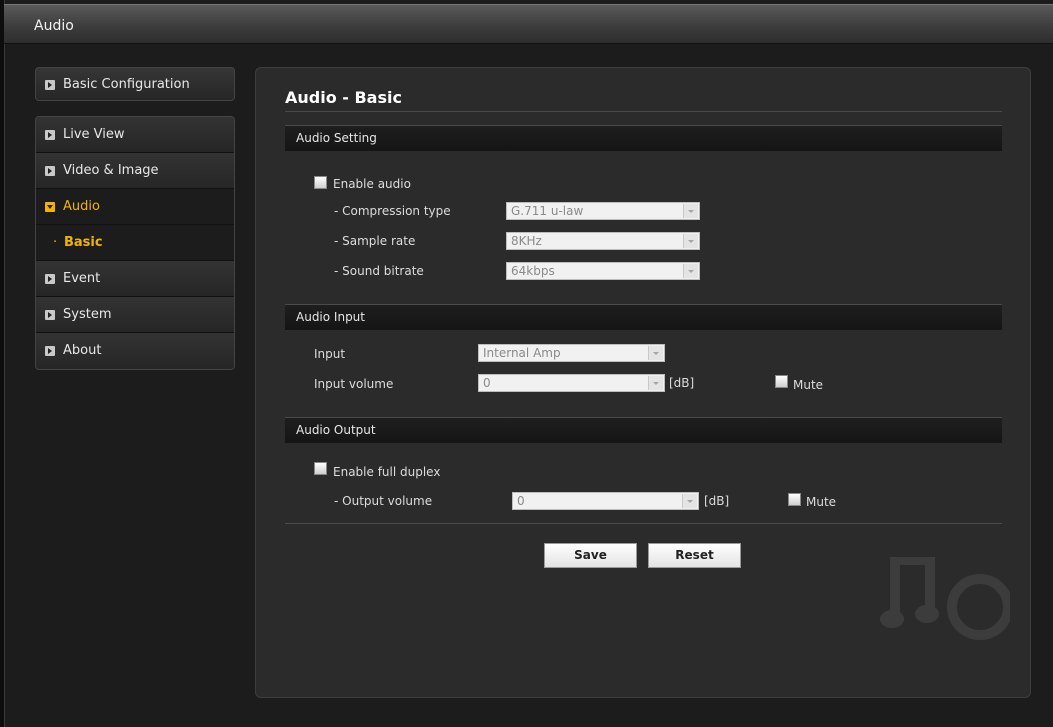 Image resolution: width=1053 pixels, height=727 pixels. What do you see at coordinates (135, 351) in the screenshot?
I see `sidebar-item-about: About` at bounding box center [135, 351].